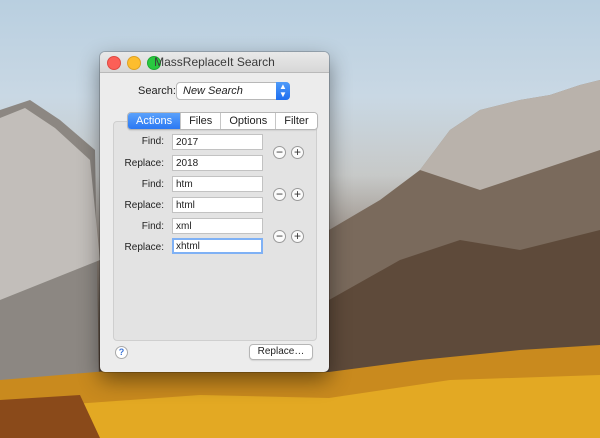 The image size is (600, 438). I want to click on add-pair-button-3: +, so click(297, 236).